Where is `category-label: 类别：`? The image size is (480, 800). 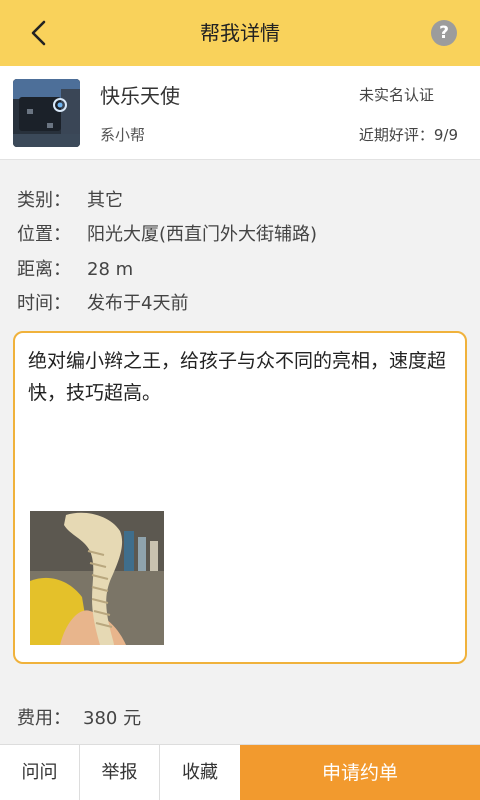
category-label: 类别： is located at coordinates (44, 200).